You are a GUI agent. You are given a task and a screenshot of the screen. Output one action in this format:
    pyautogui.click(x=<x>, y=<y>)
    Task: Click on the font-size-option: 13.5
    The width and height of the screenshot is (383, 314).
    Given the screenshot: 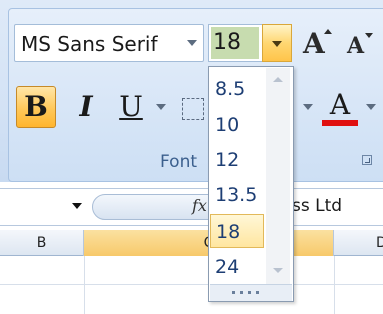 What is the action you would take?
    pyautogui.click(x=237, y=195)
    